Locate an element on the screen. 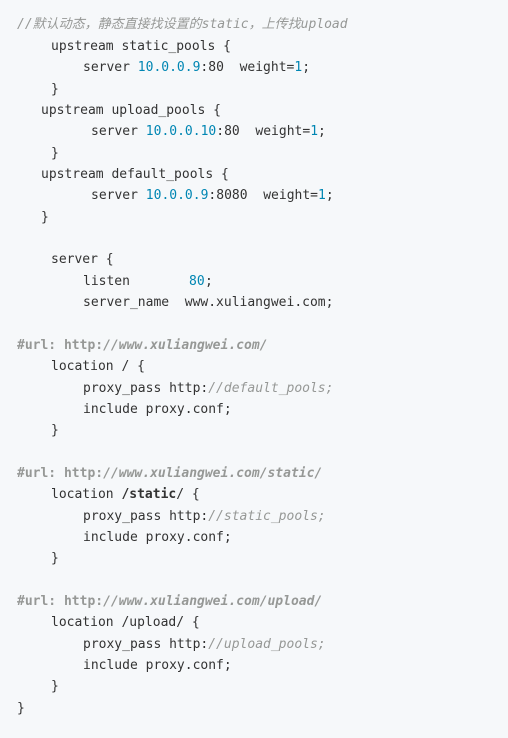 Image resolution: width=508 pixels, height=738 pixels. code-line-location-static: location /static/ { is located at coordinates (125, 494).